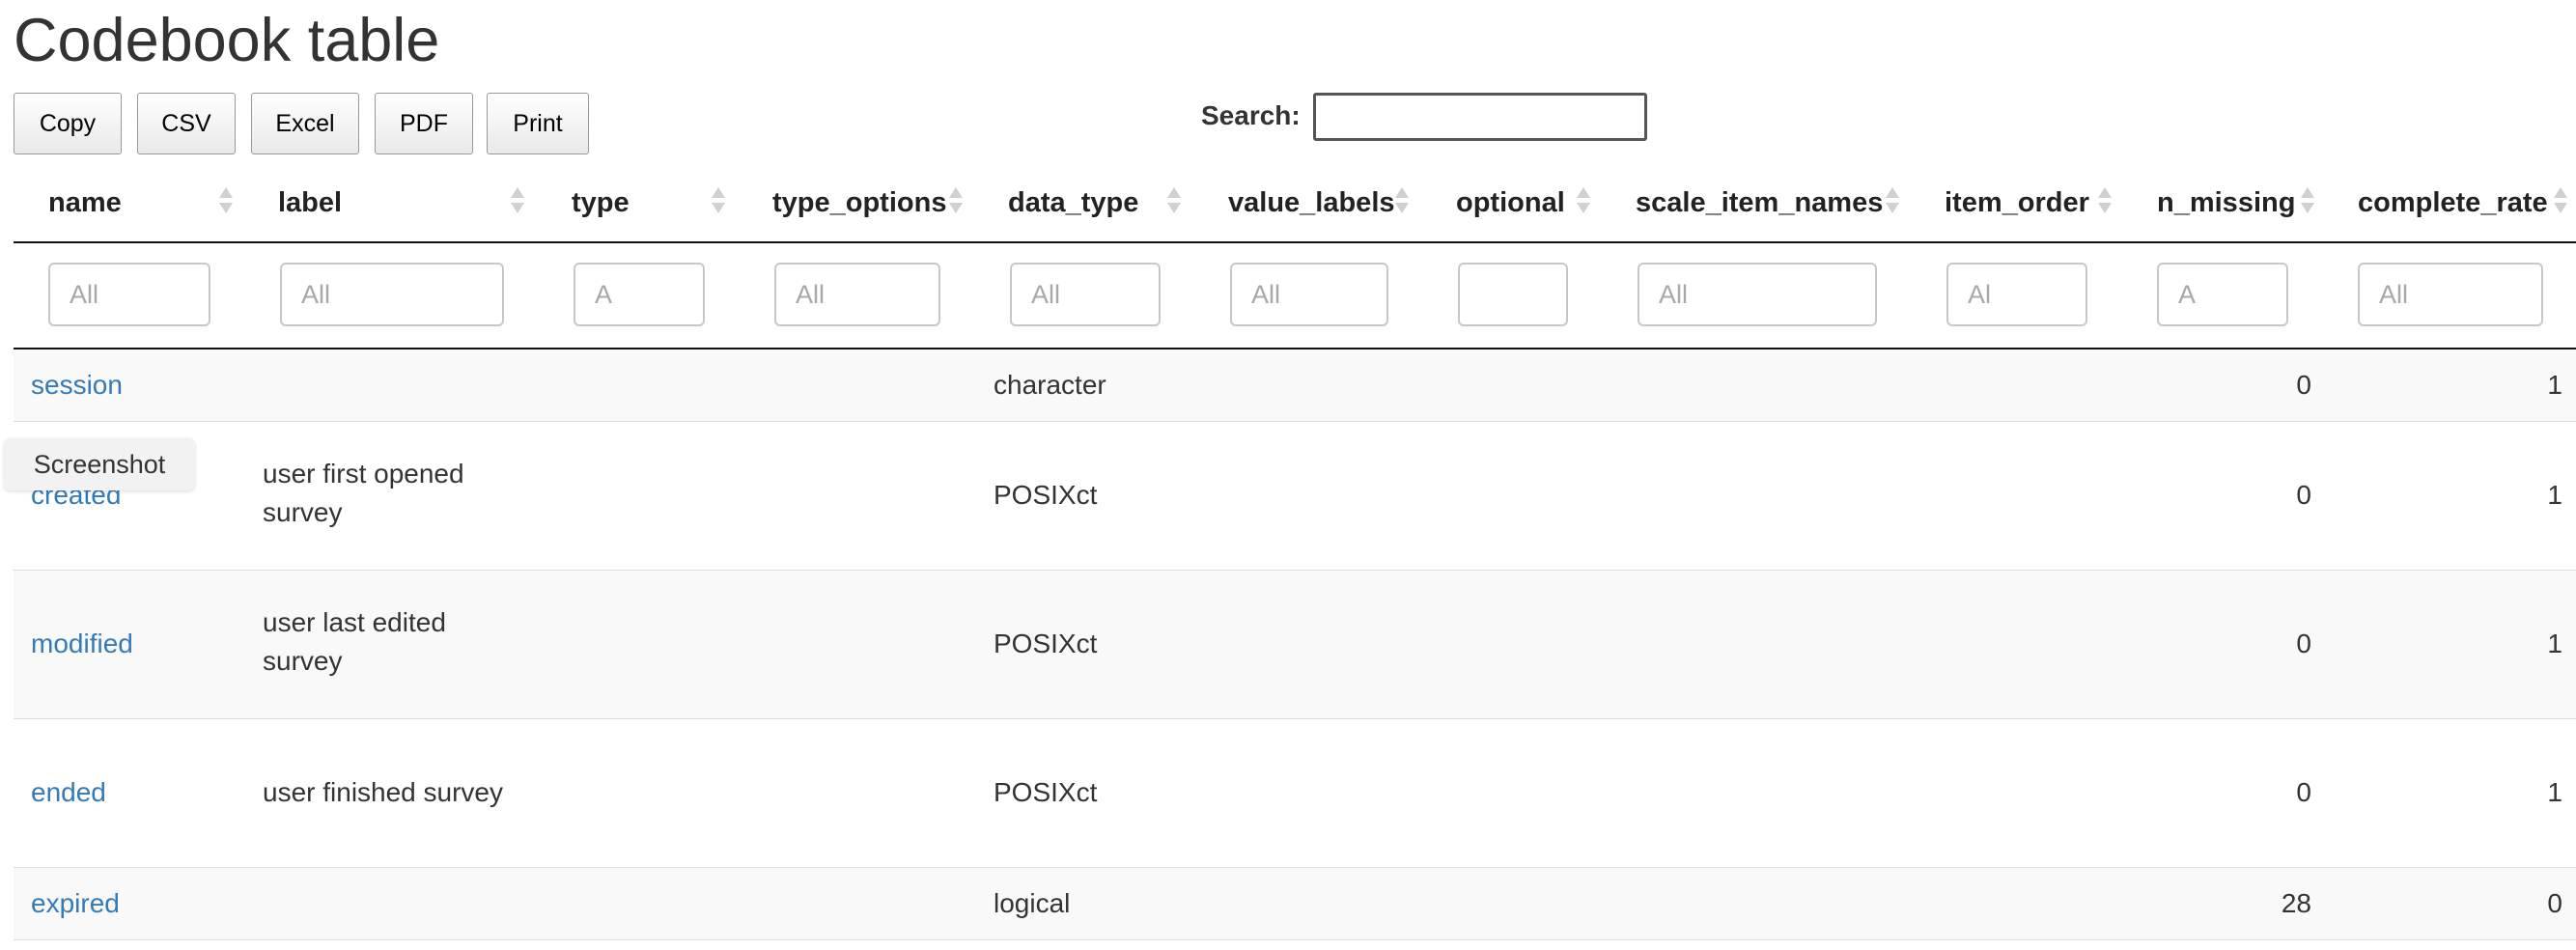 Image resolution: width=2576 pixels, height=950 pixels. I want to click on filter-input-data-type, so click(1086, 294).